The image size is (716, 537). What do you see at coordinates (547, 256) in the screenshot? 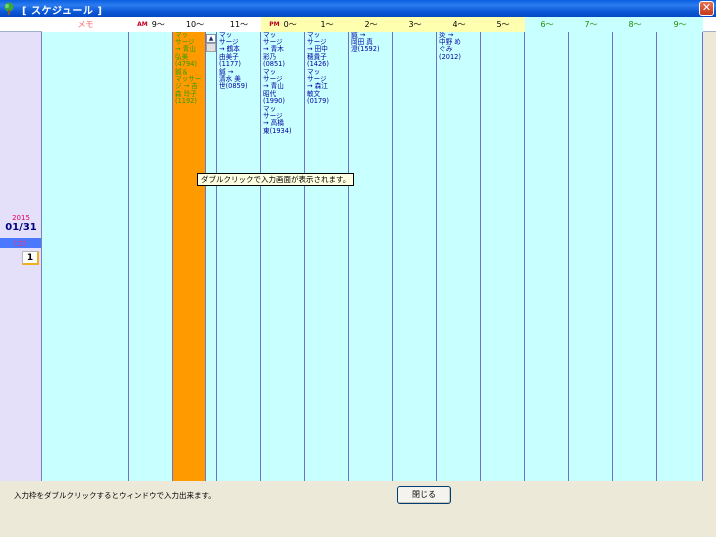
I see `slot-6pm` at bounding box center [547, 256].